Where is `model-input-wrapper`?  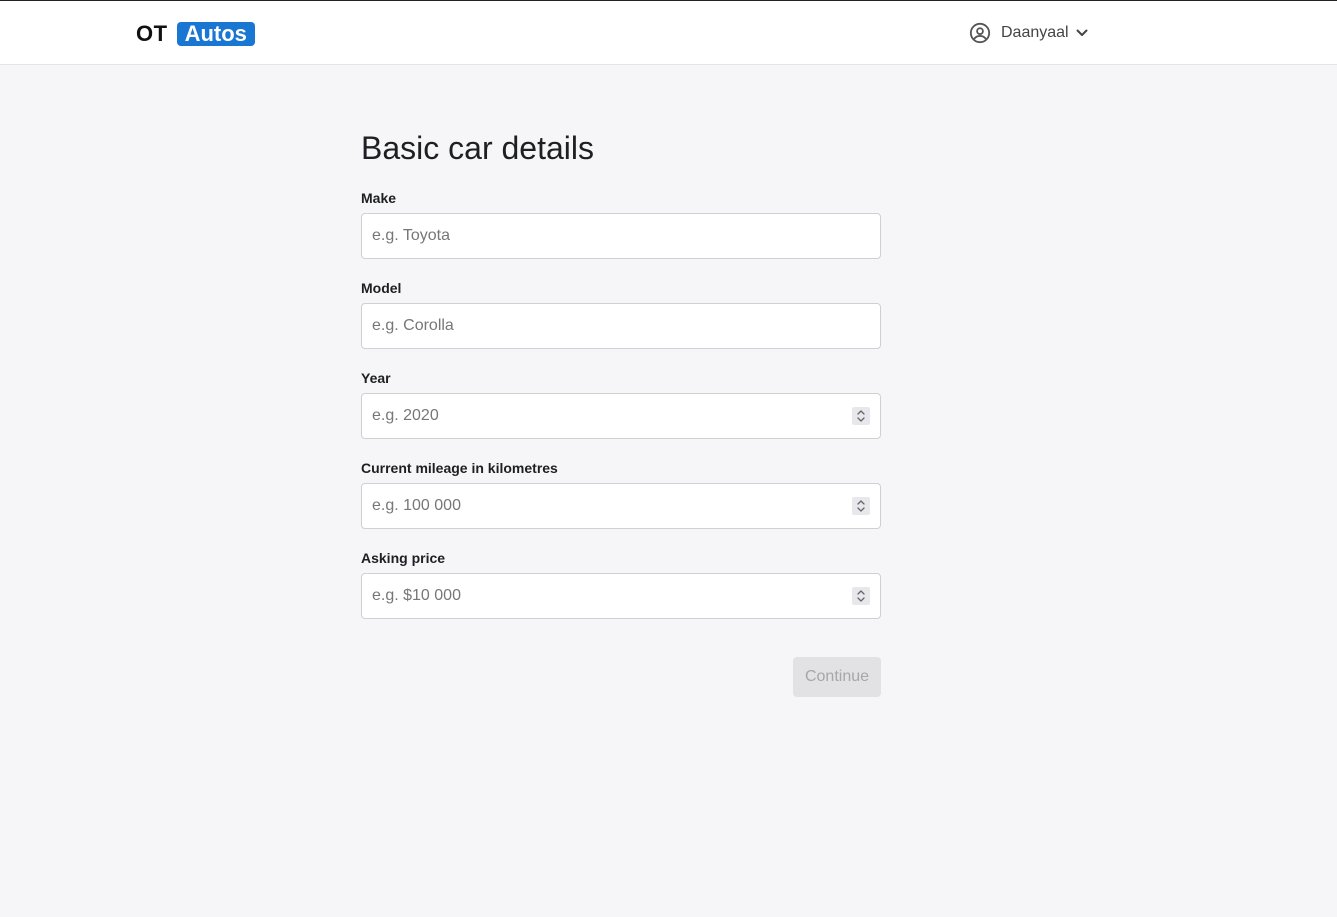 model-input-wrapper is located at coordinates (621, 326).